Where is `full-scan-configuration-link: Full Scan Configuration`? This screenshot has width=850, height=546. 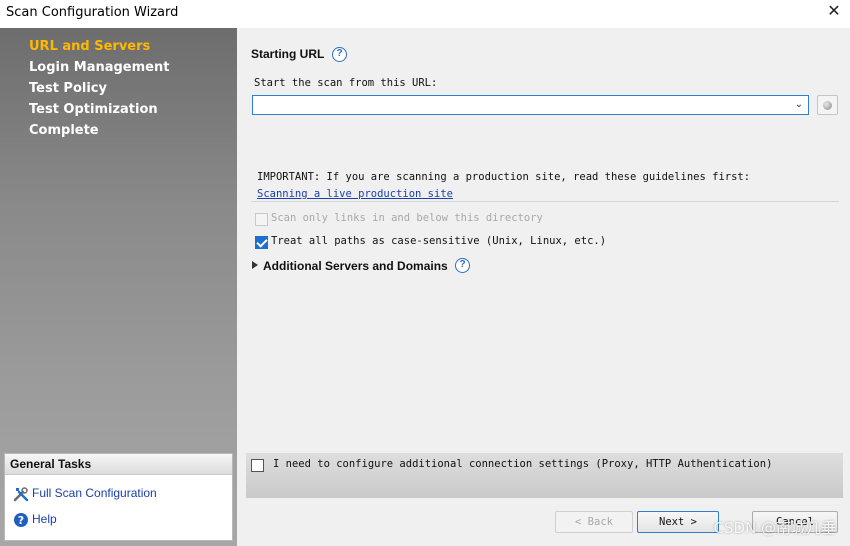 full-scan-configuration-link: Full Scan Configuration is located at coordinates (85, 493).